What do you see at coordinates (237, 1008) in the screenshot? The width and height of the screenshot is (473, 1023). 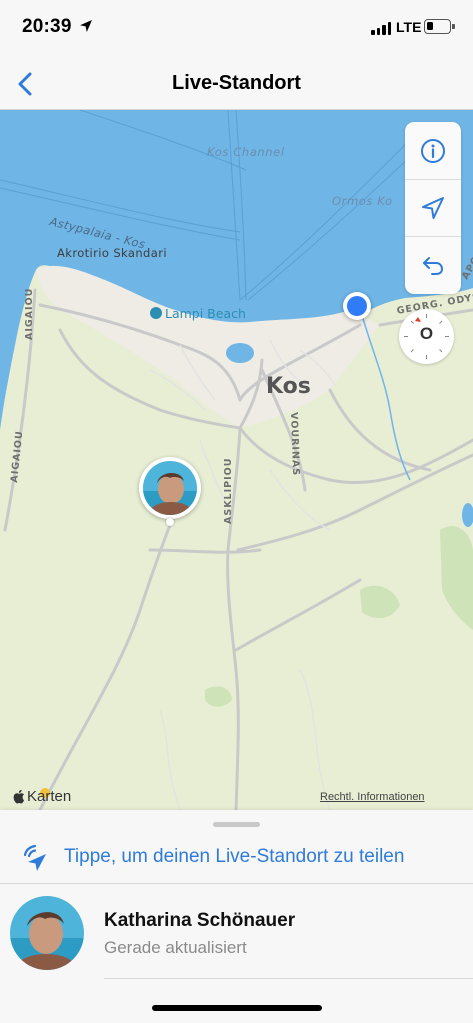 I see `home-indicator` at bounding box center [237, 1008].